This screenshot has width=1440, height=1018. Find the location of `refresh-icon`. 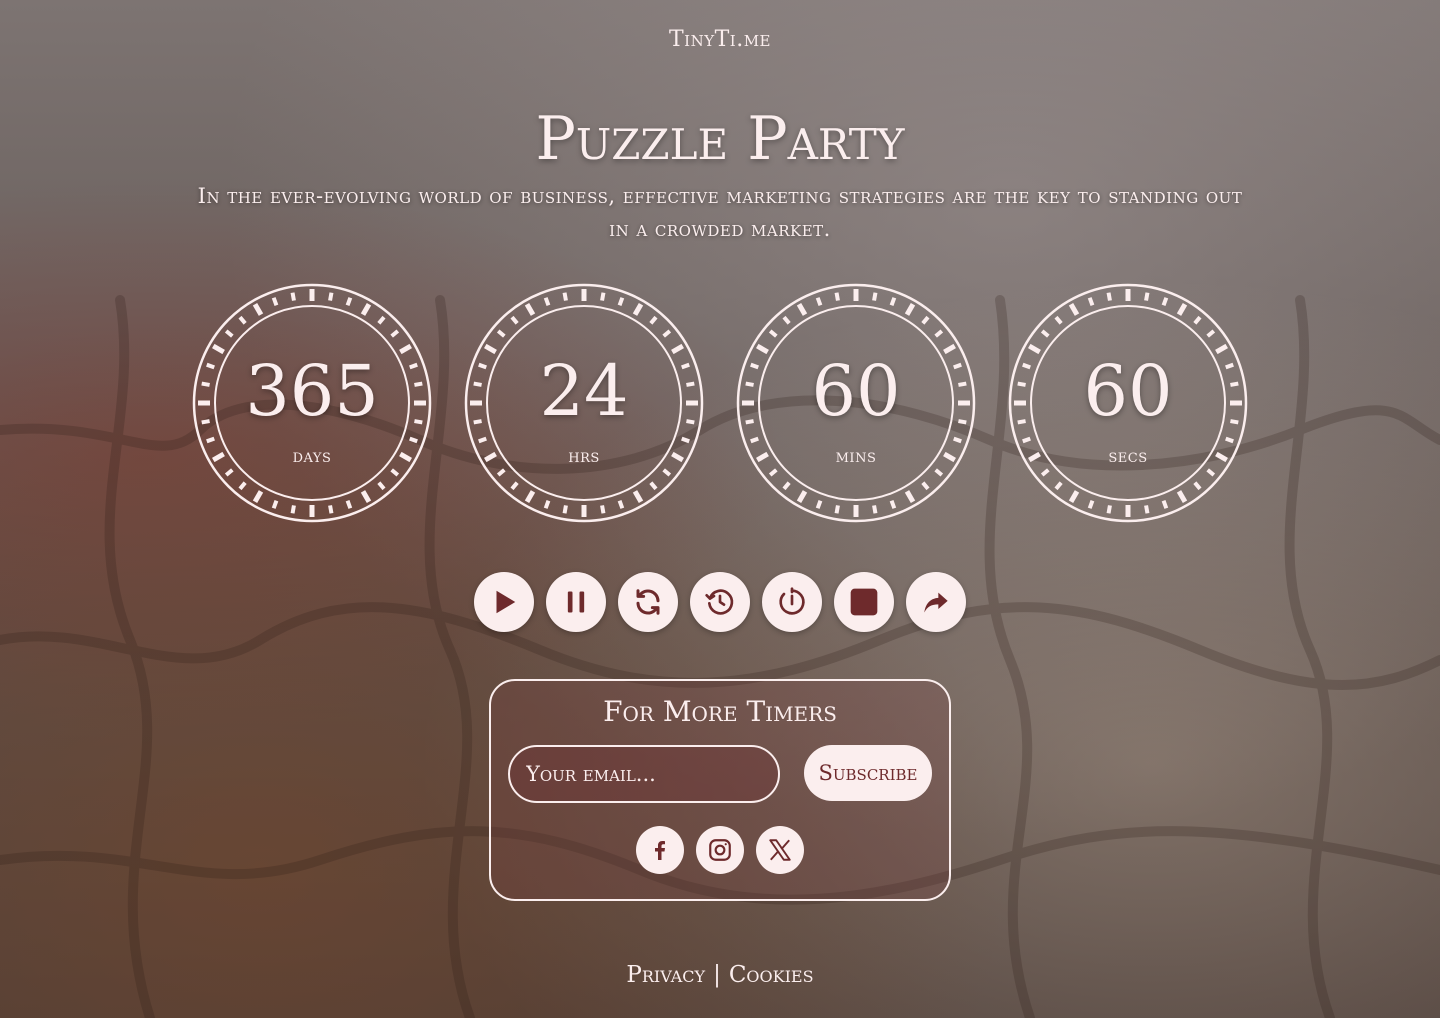

refresh-icon is located at coordinates (648, 602).